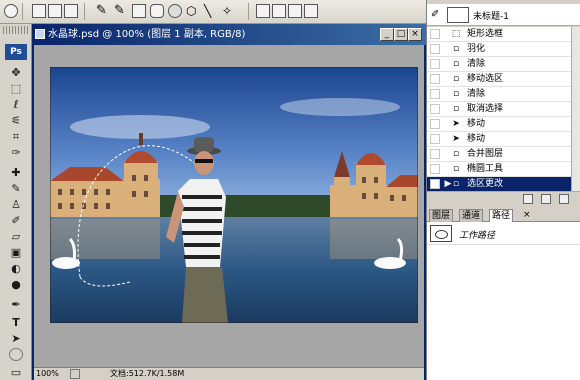 This screenshot has width=580, height=380. Describe the element at coordinates (456, 139) in the screenshot. I see `move-icon: ➤` at that location.